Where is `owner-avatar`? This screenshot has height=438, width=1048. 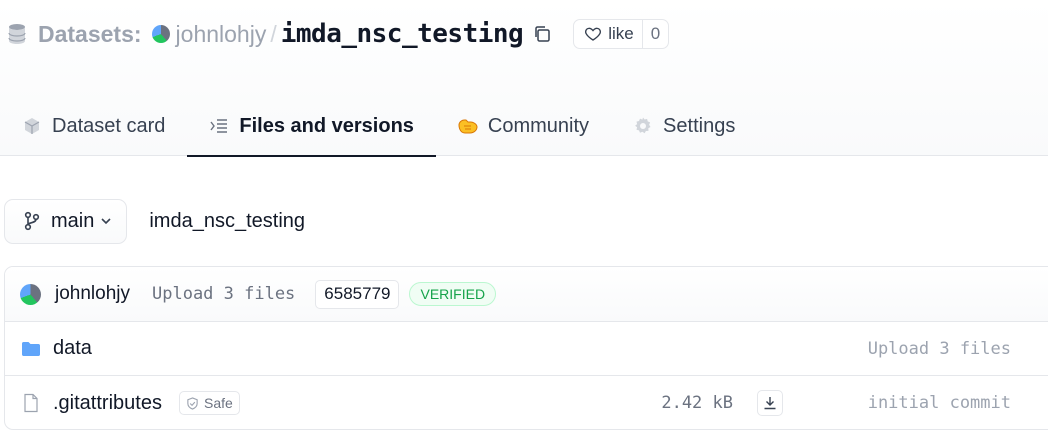
owner-avatar is located at coordinates (160, 34).